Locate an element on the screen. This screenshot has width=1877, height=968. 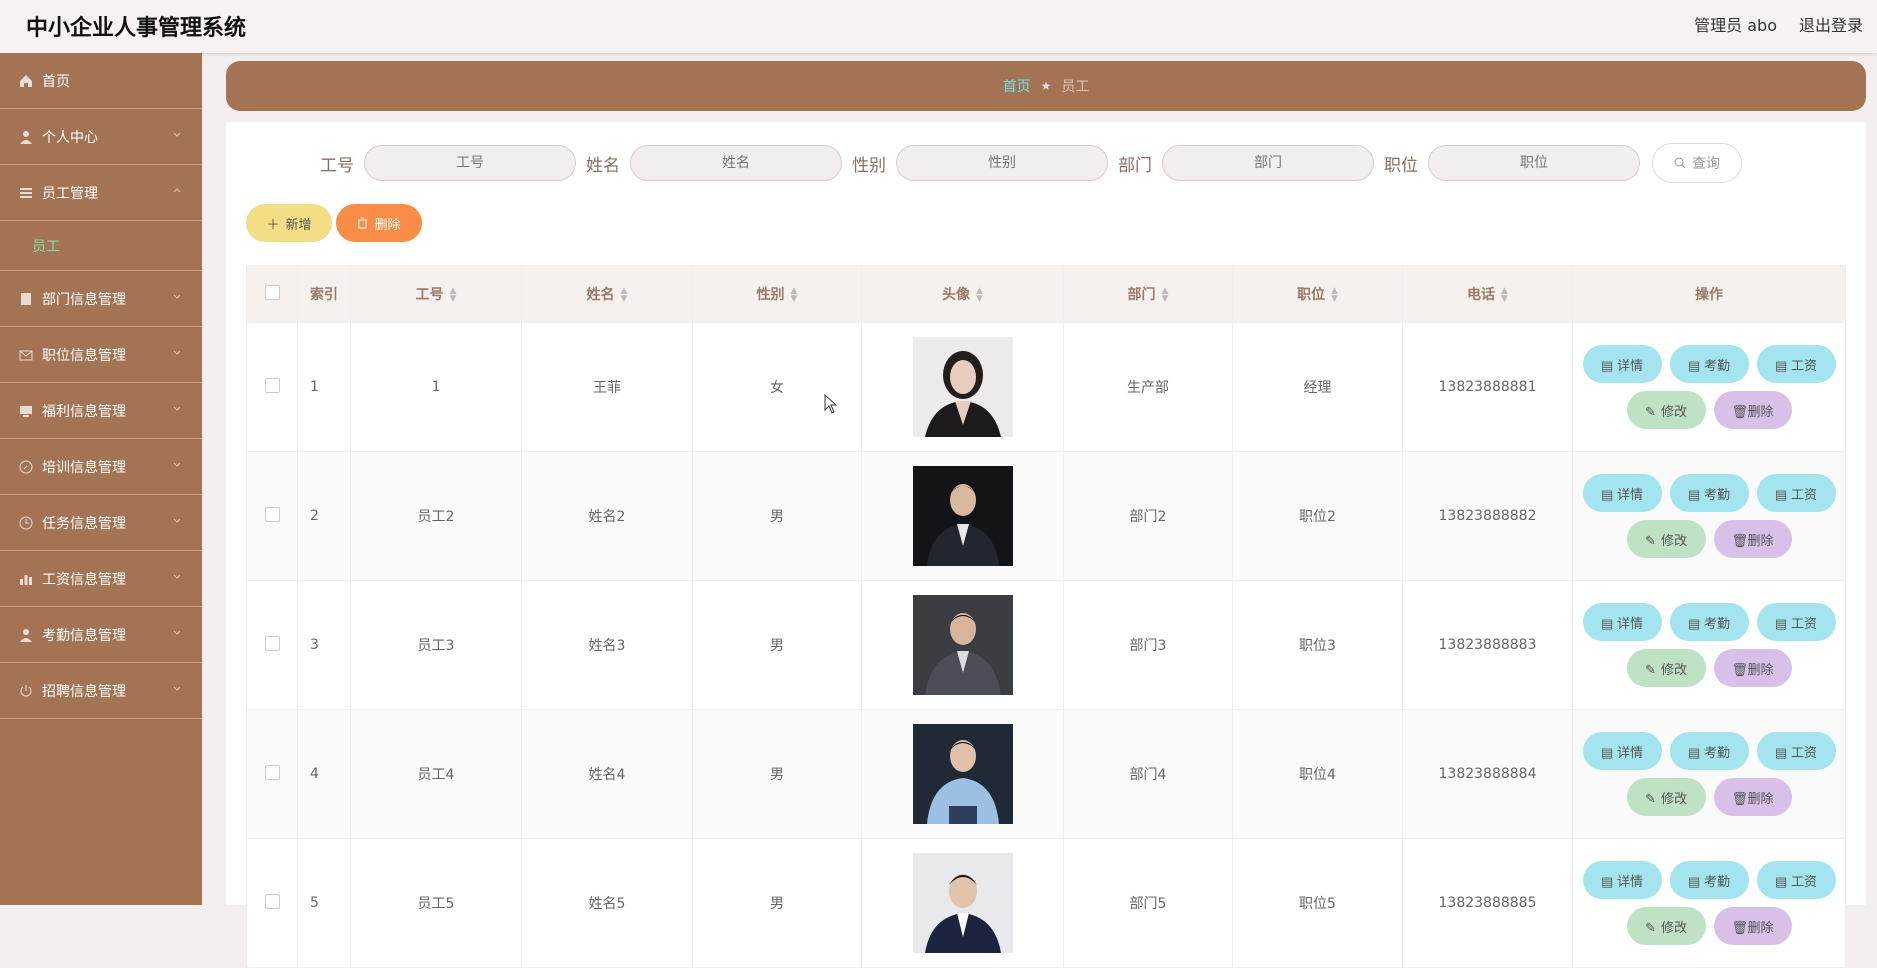
select-all-checkbox is located at coordinates (272, 292).